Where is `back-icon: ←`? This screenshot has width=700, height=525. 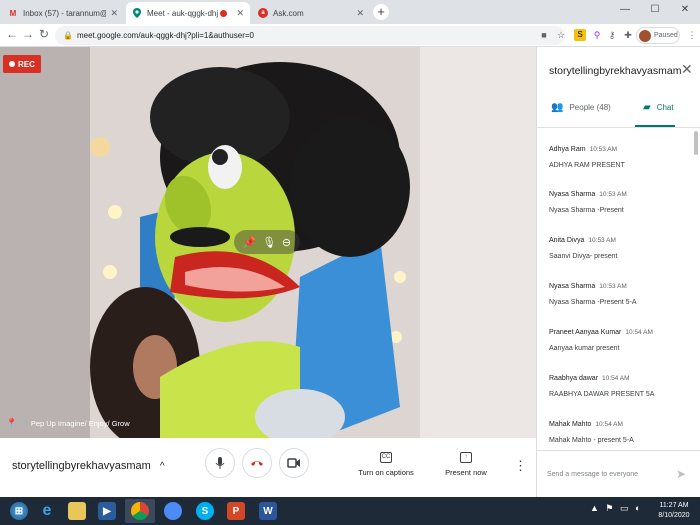
back-icon: ← is located at coordinates (12, 34).